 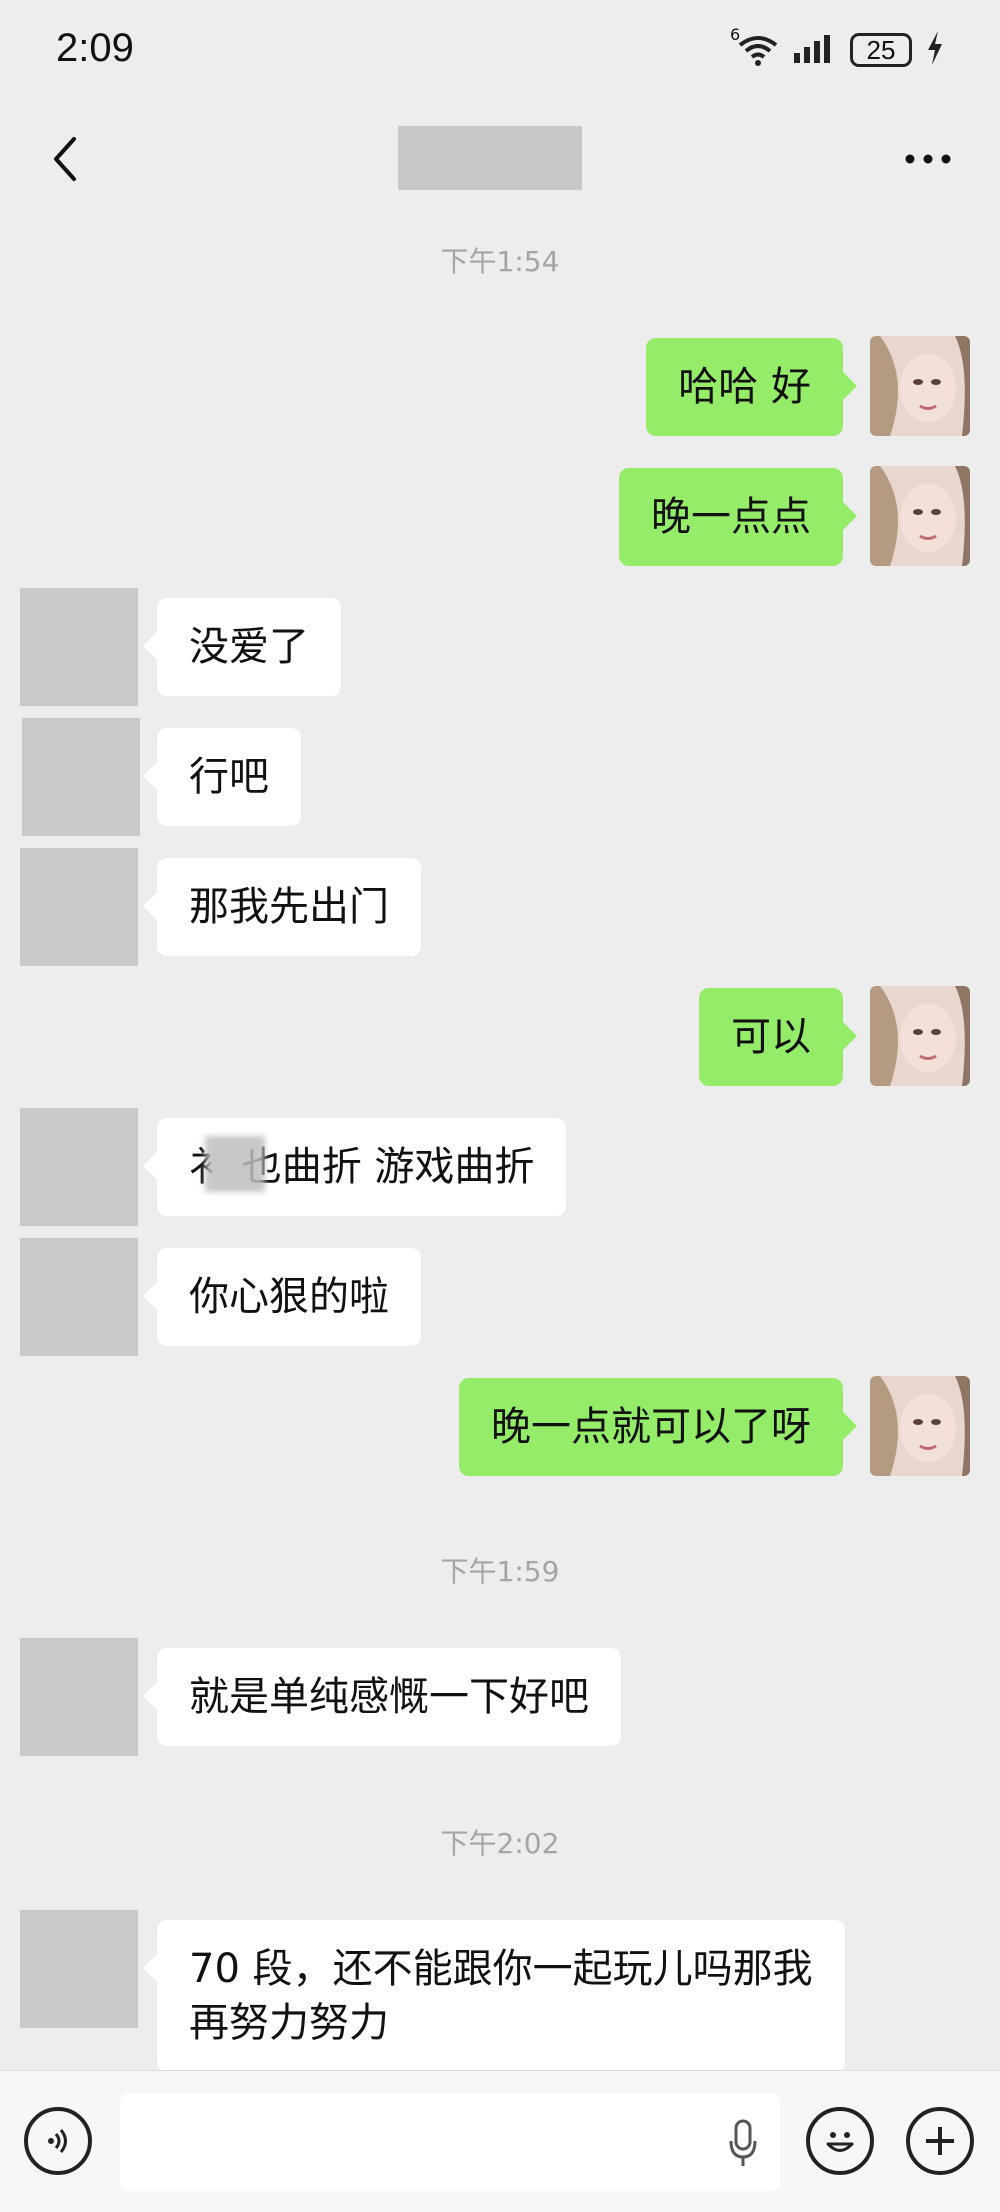 I want to click on message-bubble-outgoing: 哈哈 好, so click(x=751, y=387).